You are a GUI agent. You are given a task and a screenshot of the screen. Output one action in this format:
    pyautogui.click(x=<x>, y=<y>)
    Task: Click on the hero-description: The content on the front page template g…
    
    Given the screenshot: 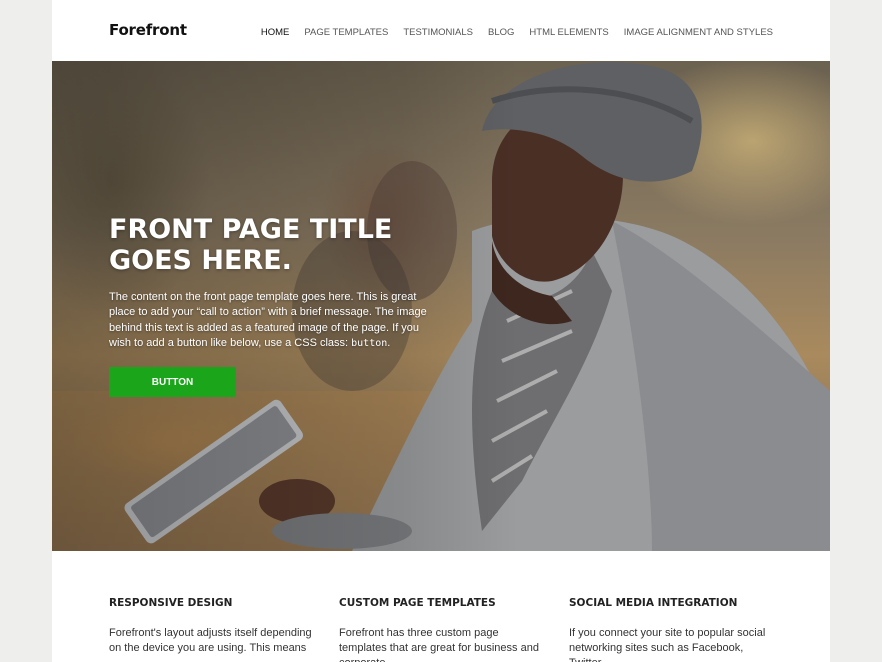 What is the action you would take?
    pyautogui.click(x=268, y=320)
    